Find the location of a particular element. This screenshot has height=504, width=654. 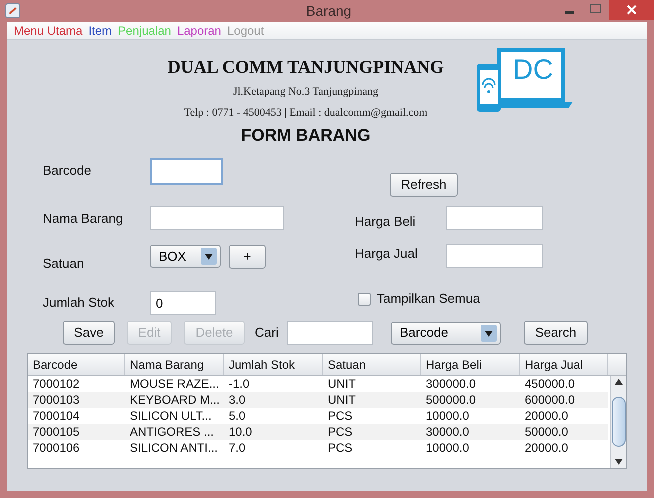

table-cell-text: 7000106 is located at coordinates (56, 448).